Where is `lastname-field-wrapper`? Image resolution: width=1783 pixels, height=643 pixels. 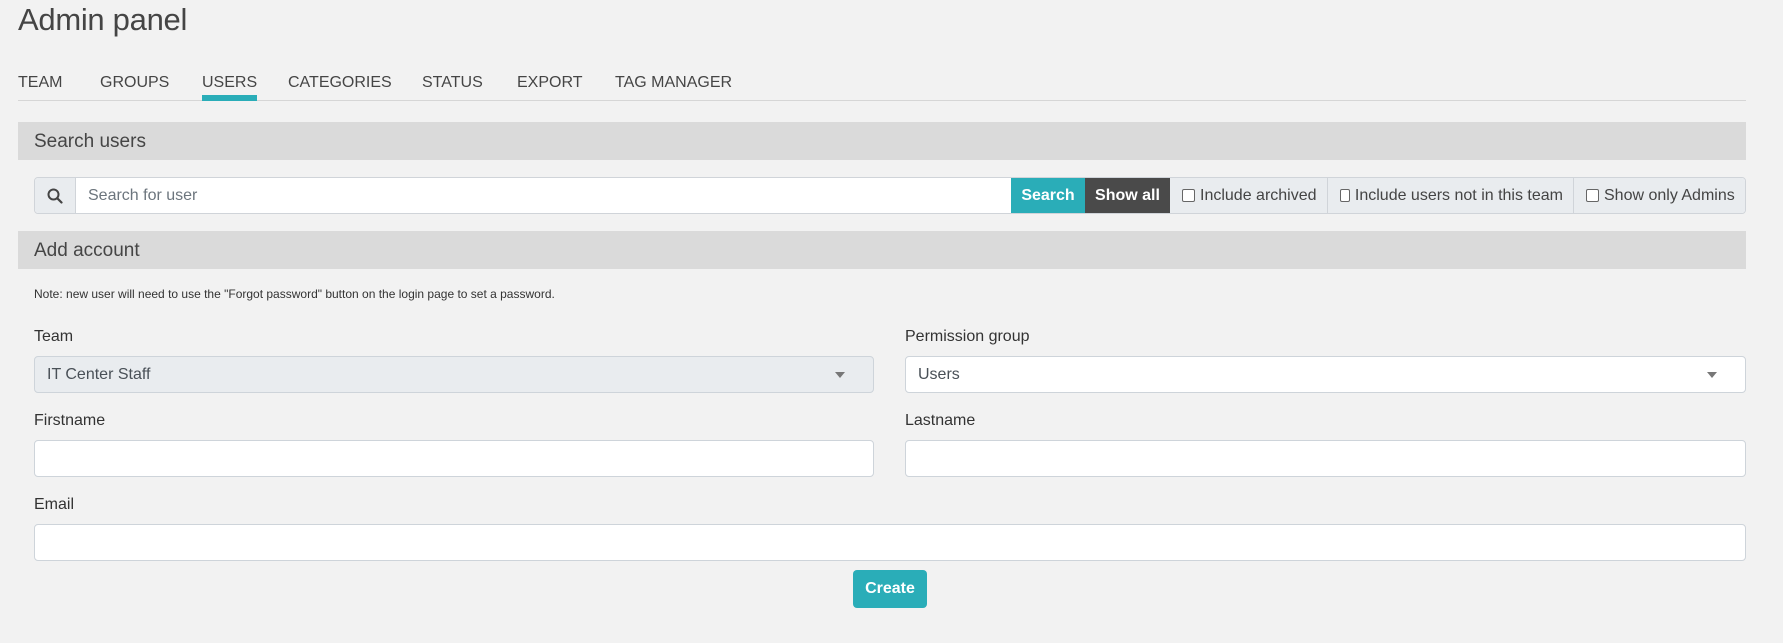
lastname-field-wrapper is located at coordinates (1325, 458).